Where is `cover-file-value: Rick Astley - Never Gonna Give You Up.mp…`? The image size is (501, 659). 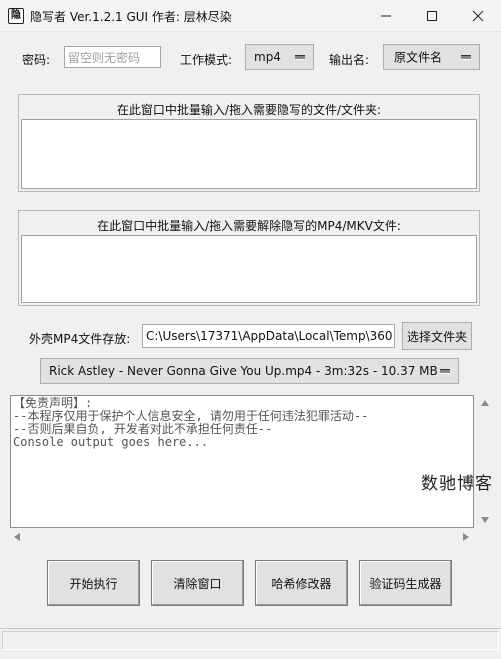
cover-file-value: Rick Astley - Never Gonna Give You Up.mp… is located at coordinates (243, 371).